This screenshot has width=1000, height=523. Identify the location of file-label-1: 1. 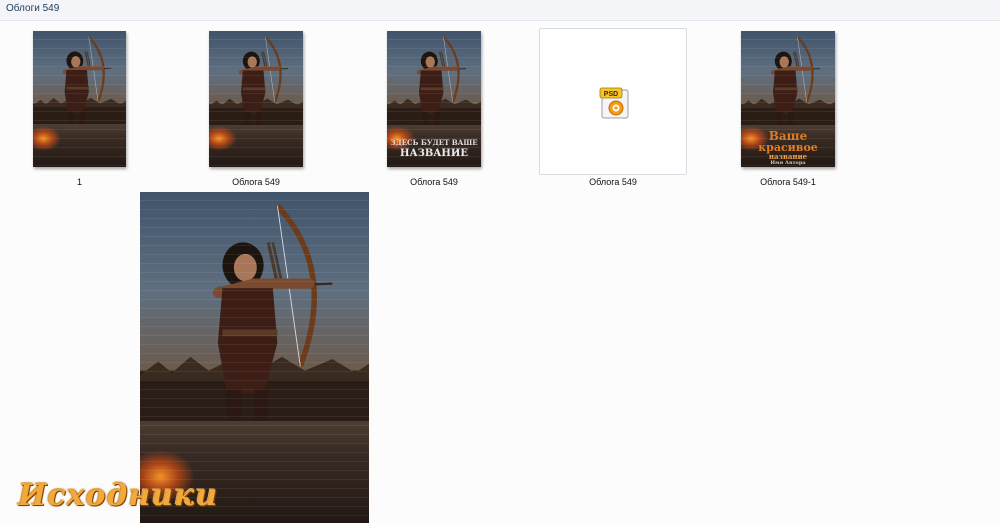
(79, 182).